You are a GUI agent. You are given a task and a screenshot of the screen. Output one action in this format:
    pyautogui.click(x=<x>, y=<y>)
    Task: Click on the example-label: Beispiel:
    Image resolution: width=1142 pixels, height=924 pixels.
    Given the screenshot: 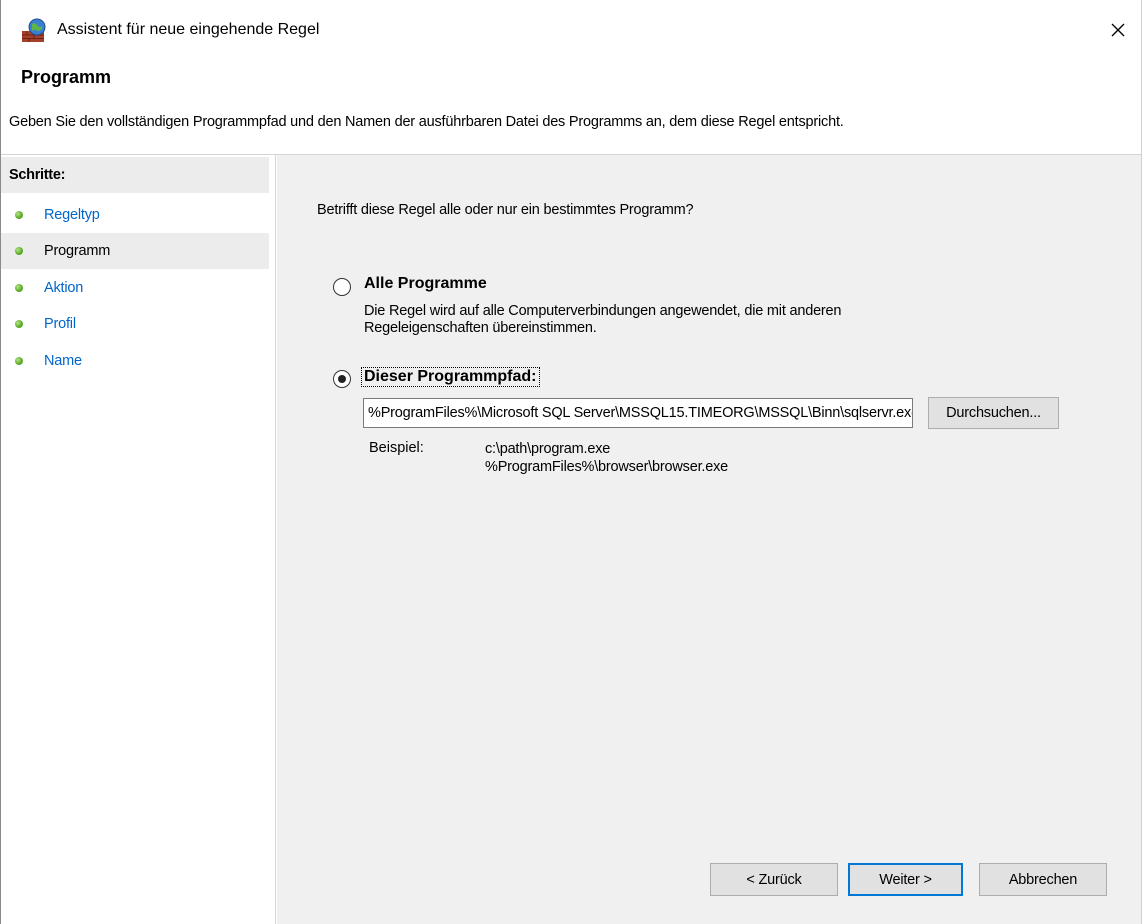 What is the action you would take?
    pyautogui.click(x=396, y=448)
    